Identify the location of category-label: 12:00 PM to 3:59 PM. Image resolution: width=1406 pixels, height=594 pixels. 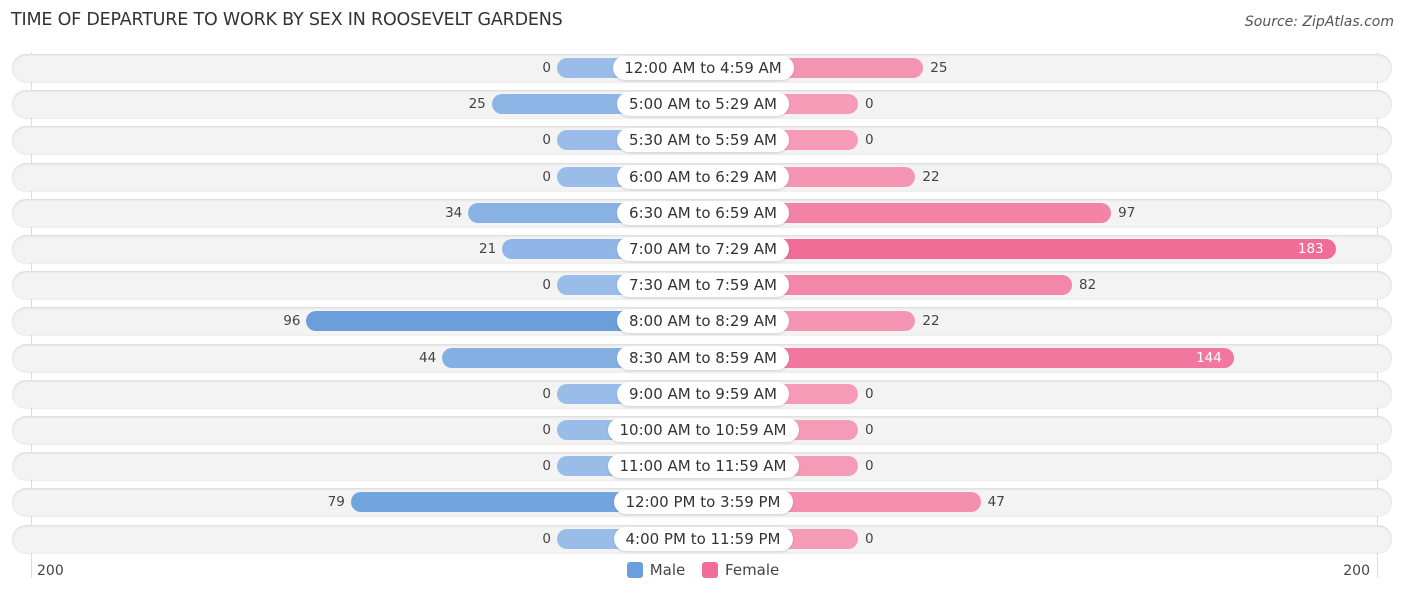
(703, 502).